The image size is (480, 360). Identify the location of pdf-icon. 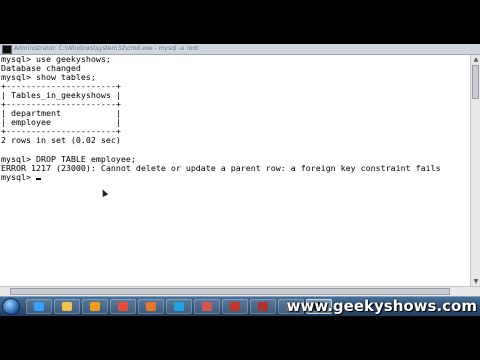
(235, 306).